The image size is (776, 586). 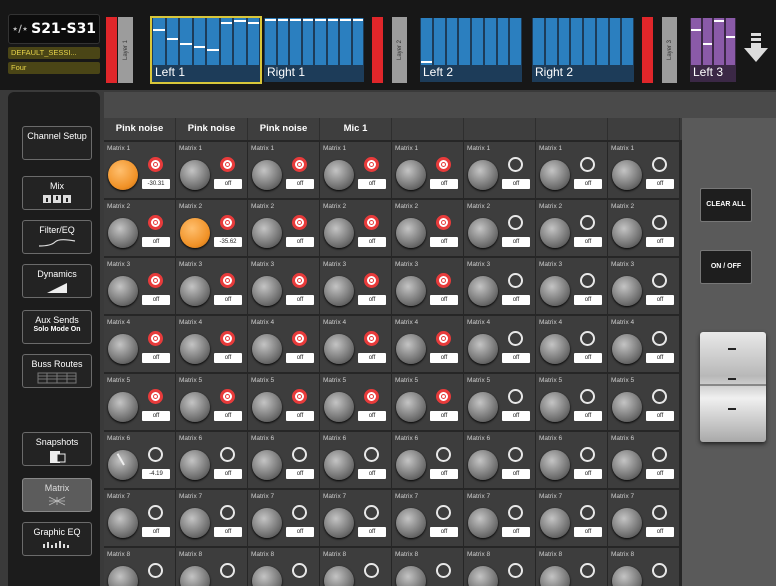 What do you see at coordinates (57, 371) in the screenshot?
I see `sidebar-item-buss-routes: Buss Routes` at bounding box center [57, 371].